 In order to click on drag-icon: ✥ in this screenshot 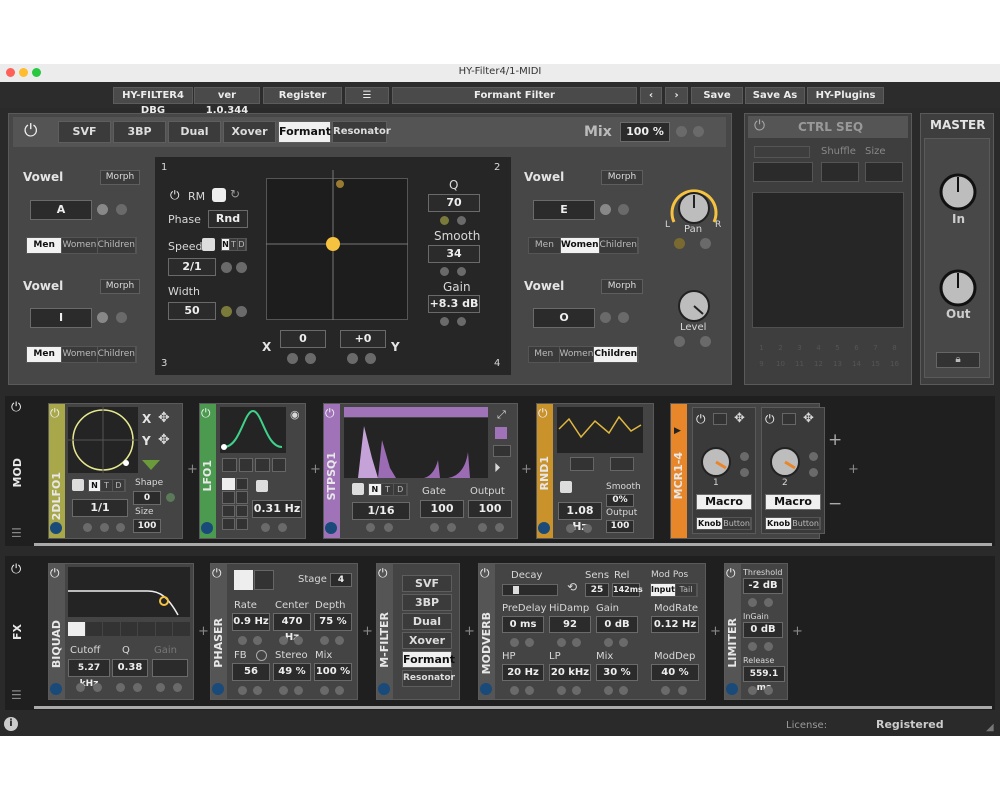, I will do `click(739, 418)`.